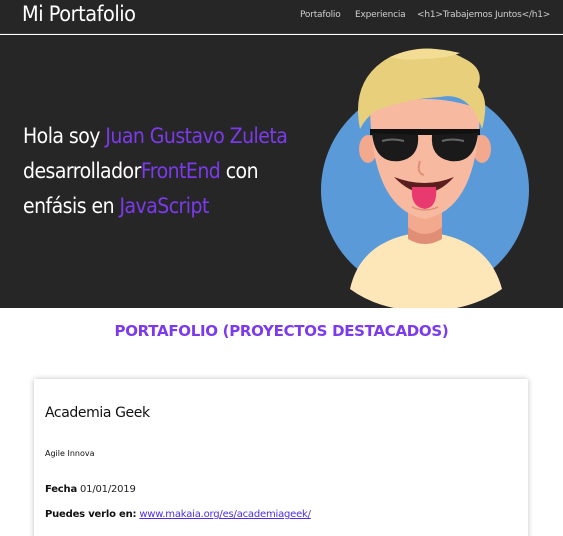 Image resolution: width=563 pixels, height=536 pixels. Describe the element at coordinates (64, 136) in the screenshot. I see `hero-greeting: Hola soy` at that location.